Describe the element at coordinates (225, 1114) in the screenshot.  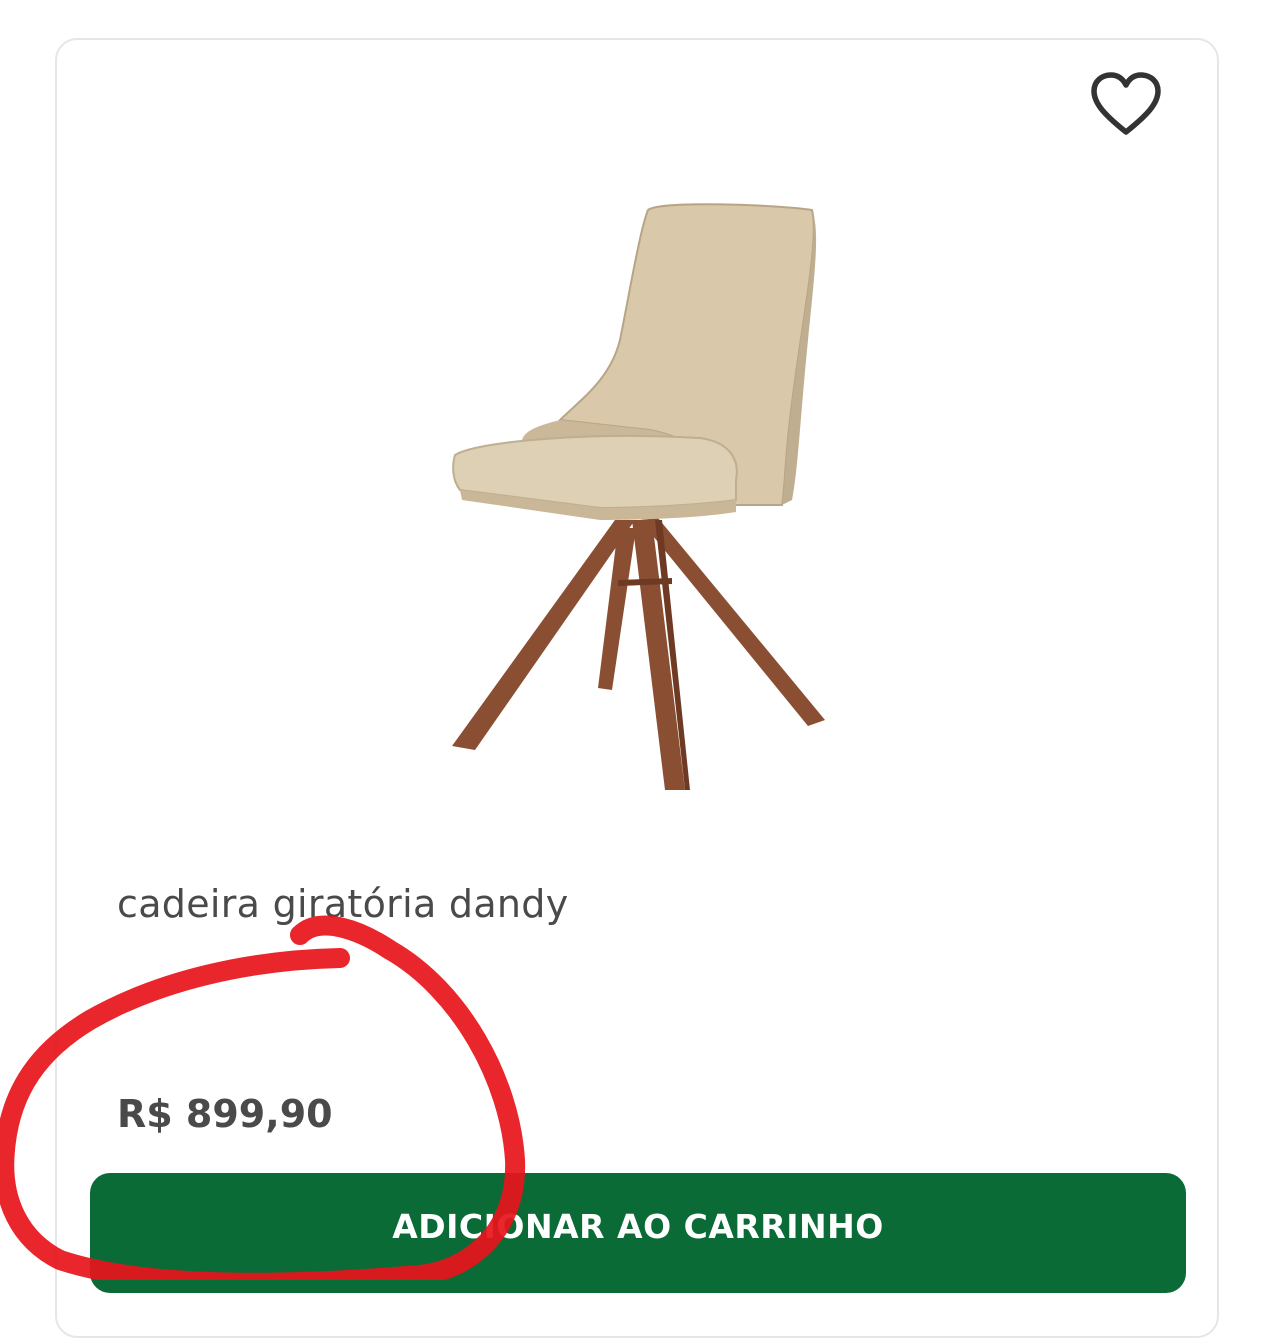
I see `product-price: R$ 899,90` at that location.